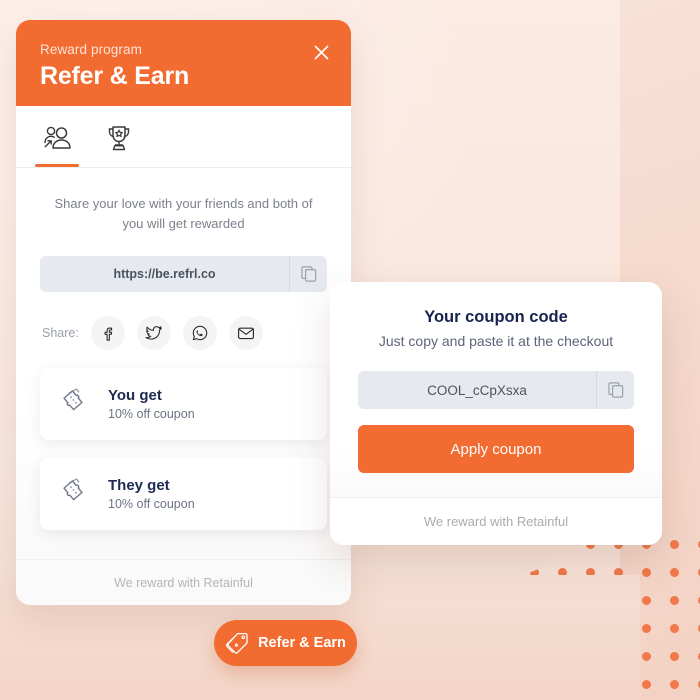 The height and width of the screenshot is (700, 700). I want to click on reward-card-text: You get 10% off coupon, so click(151, 404).